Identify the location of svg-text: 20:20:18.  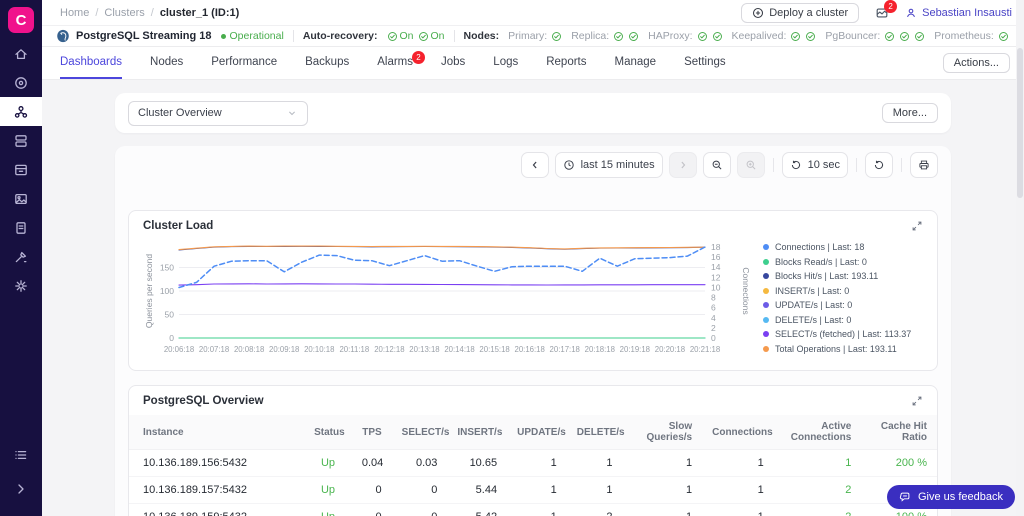
(670, 349).